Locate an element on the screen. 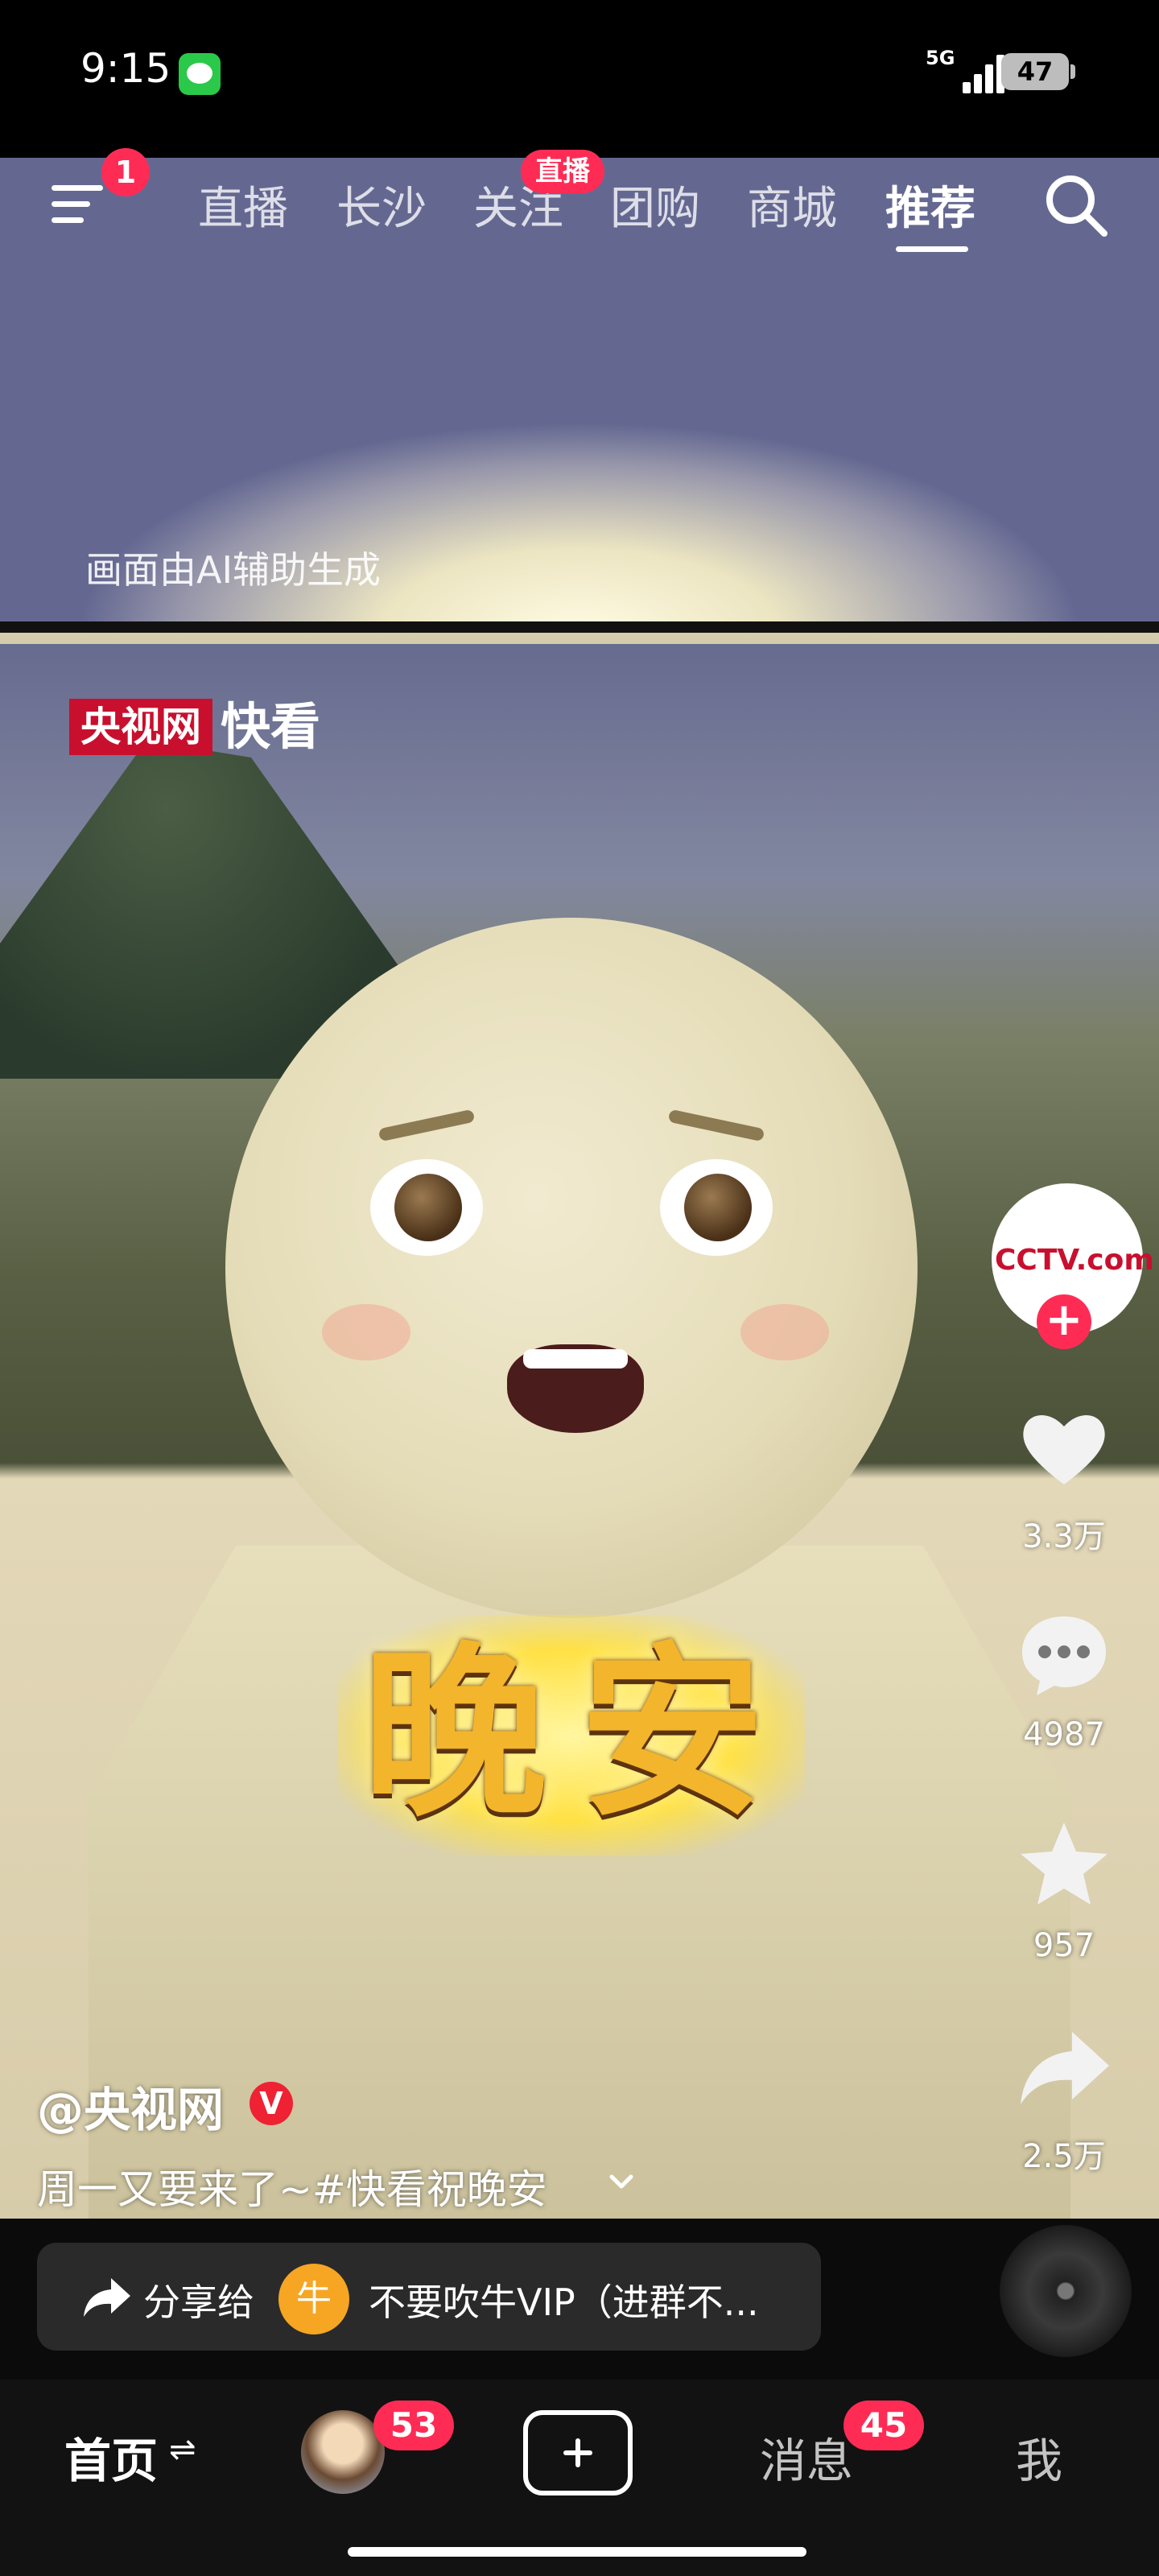 The width and height of the screenshot is (1159, 2576). share-arrow-icon is located at coordinates (1065, 2068).